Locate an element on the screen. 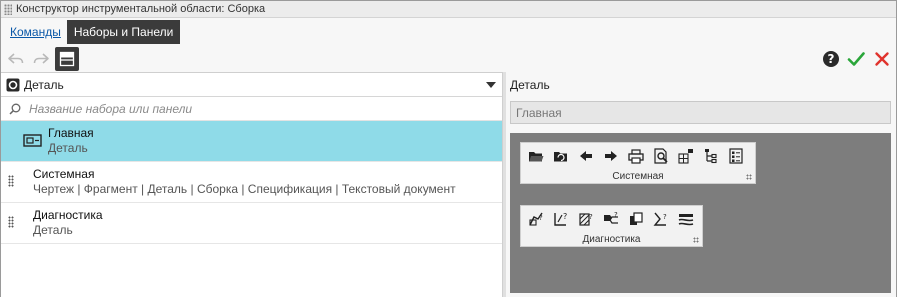 This screenshot has height=297, width=897. checkmark-icon is located at coordinates (856, 59).